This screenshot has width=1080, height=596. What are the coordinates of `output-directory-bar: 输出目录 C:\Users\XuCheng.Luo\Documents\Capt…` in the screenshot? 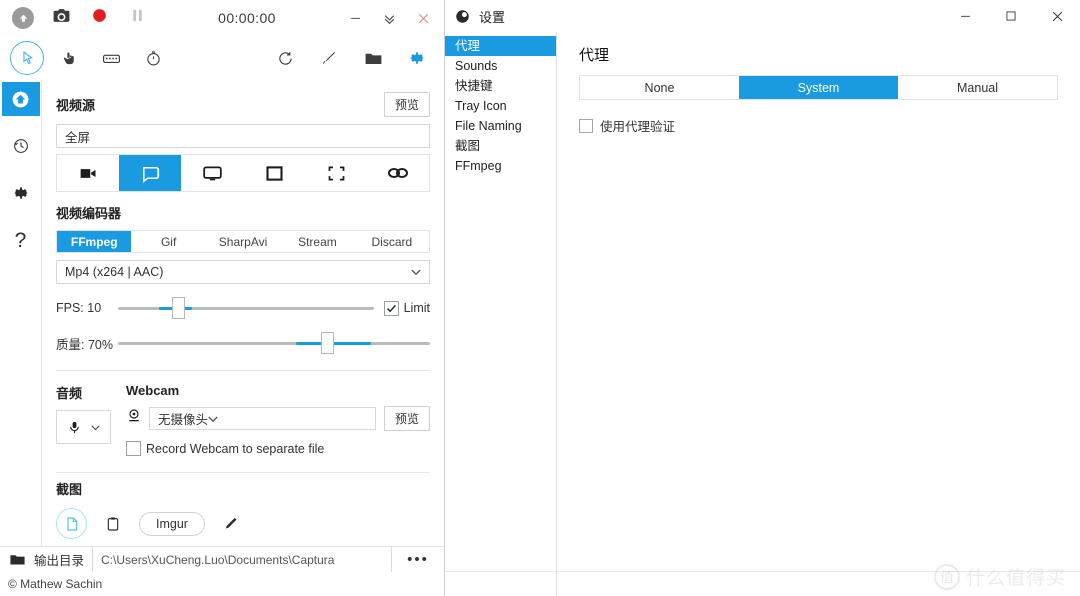 It's located at (222, 559).